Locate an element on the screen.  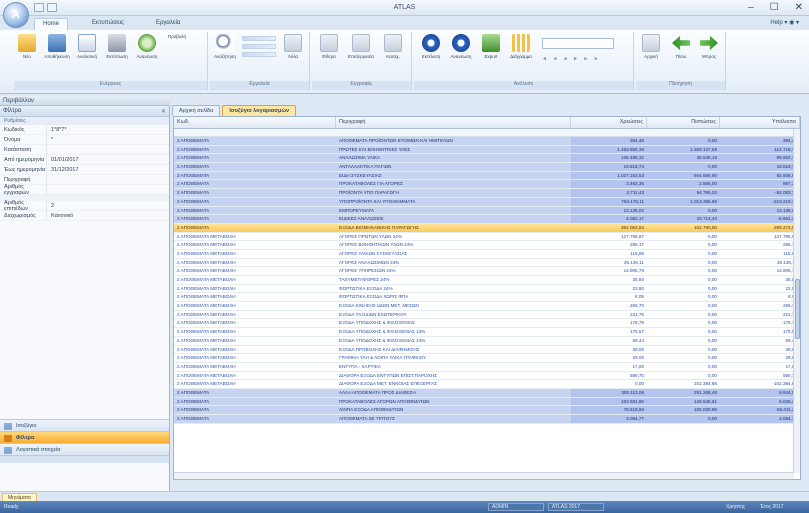
save-button: Αποθήκευση is located at coordinates (57, 46).